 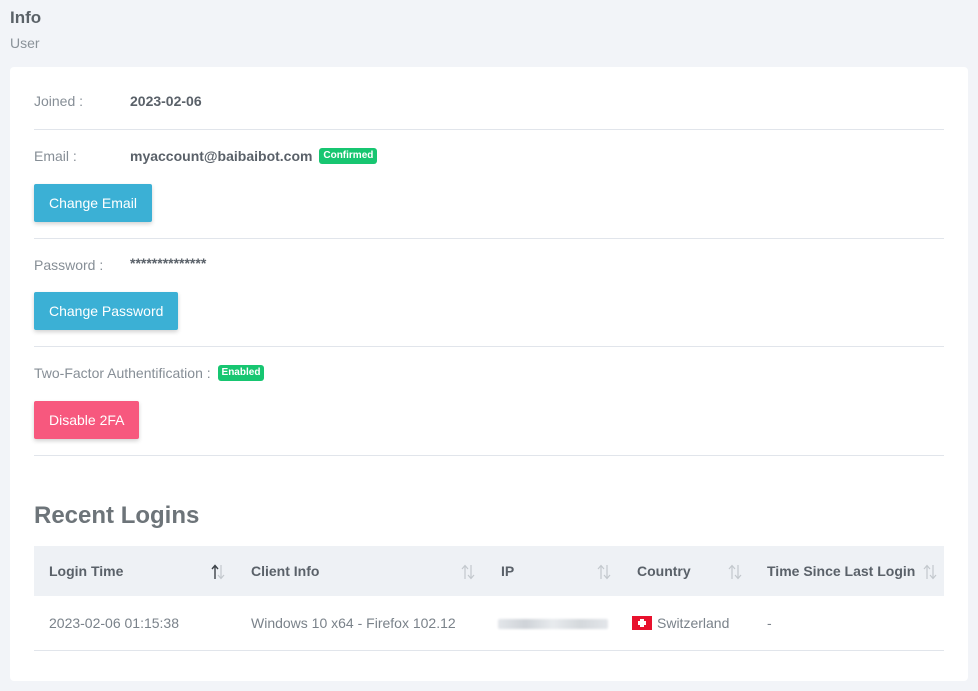 I want to click on two-factor-label-wrap: Two-Factor Authentification : Enabled, so click(x=149, y=373).